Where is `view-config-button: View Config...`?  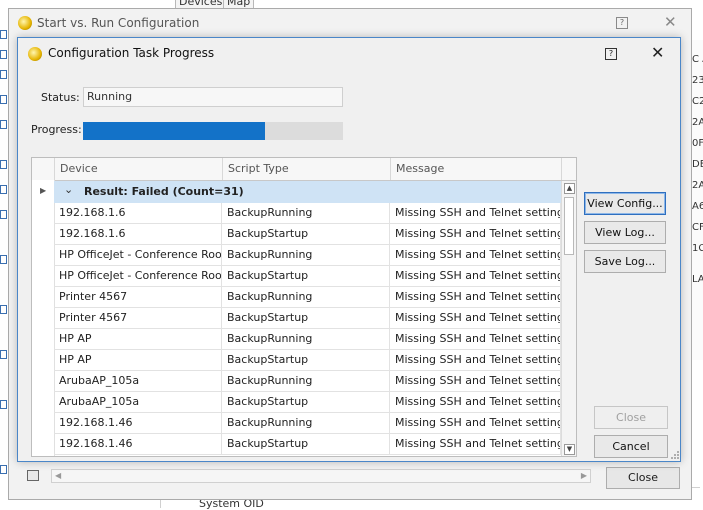
view-config-button: View Config... is located at coordinates (625, 203).